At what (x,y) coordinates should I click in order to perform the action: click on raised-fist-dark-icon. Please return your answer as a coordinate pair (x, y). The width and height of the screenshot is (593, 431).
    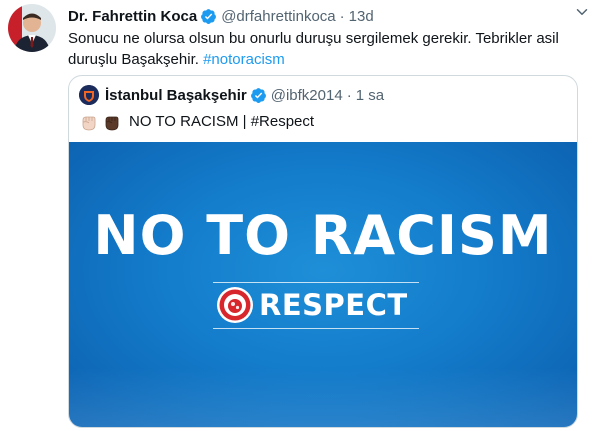
    Looking at the image, I should click on (112, 123).